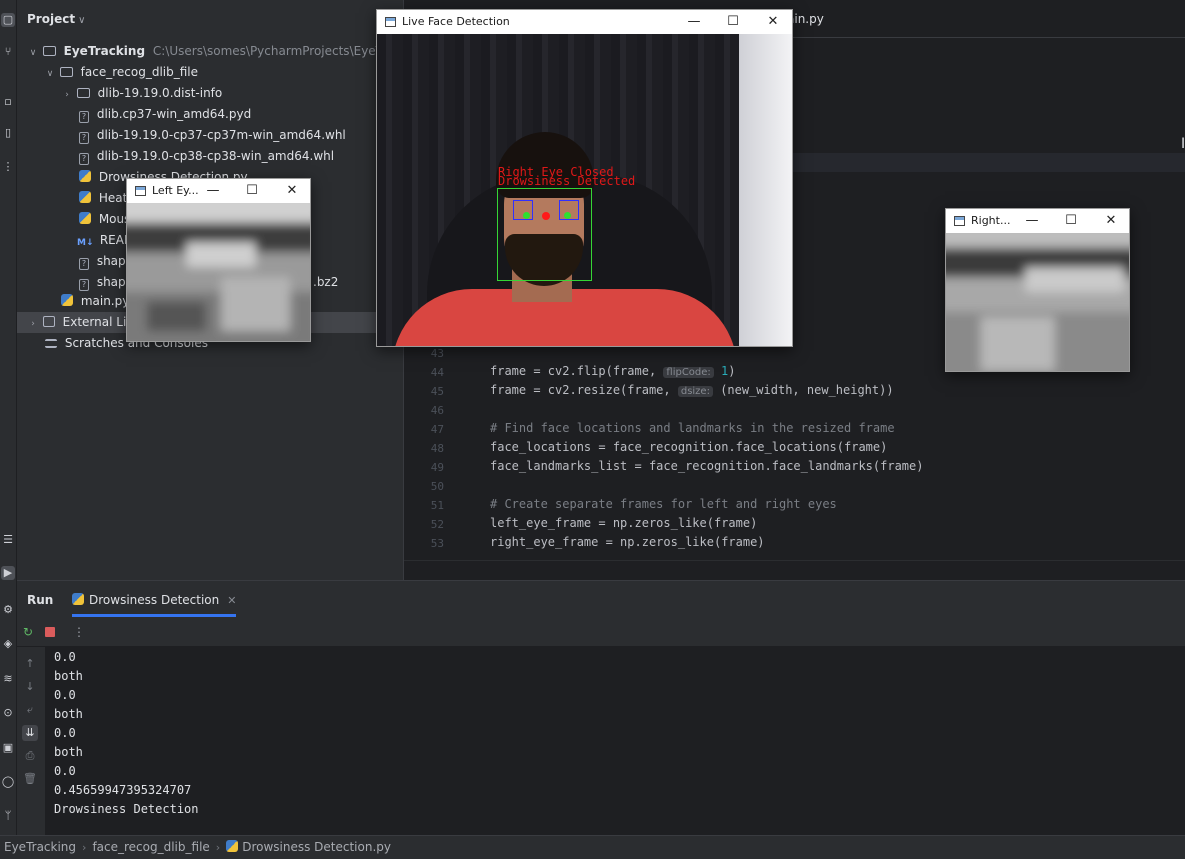 The height and width of the screenshot is (859, 1185). Describe the element at coordinates (218, 272) in the screenshot. I see `left-eye-image` at that location.